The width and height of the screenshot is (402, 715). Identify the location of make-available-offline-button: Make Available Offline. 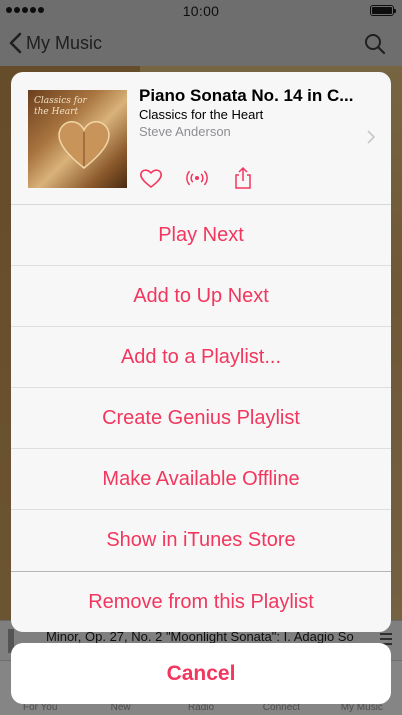
(201, 479).